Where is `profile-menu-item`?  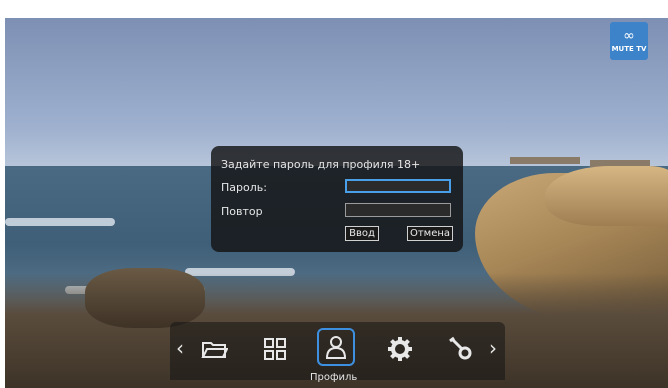
profile-menu-item is located at coordinates (336, 347).